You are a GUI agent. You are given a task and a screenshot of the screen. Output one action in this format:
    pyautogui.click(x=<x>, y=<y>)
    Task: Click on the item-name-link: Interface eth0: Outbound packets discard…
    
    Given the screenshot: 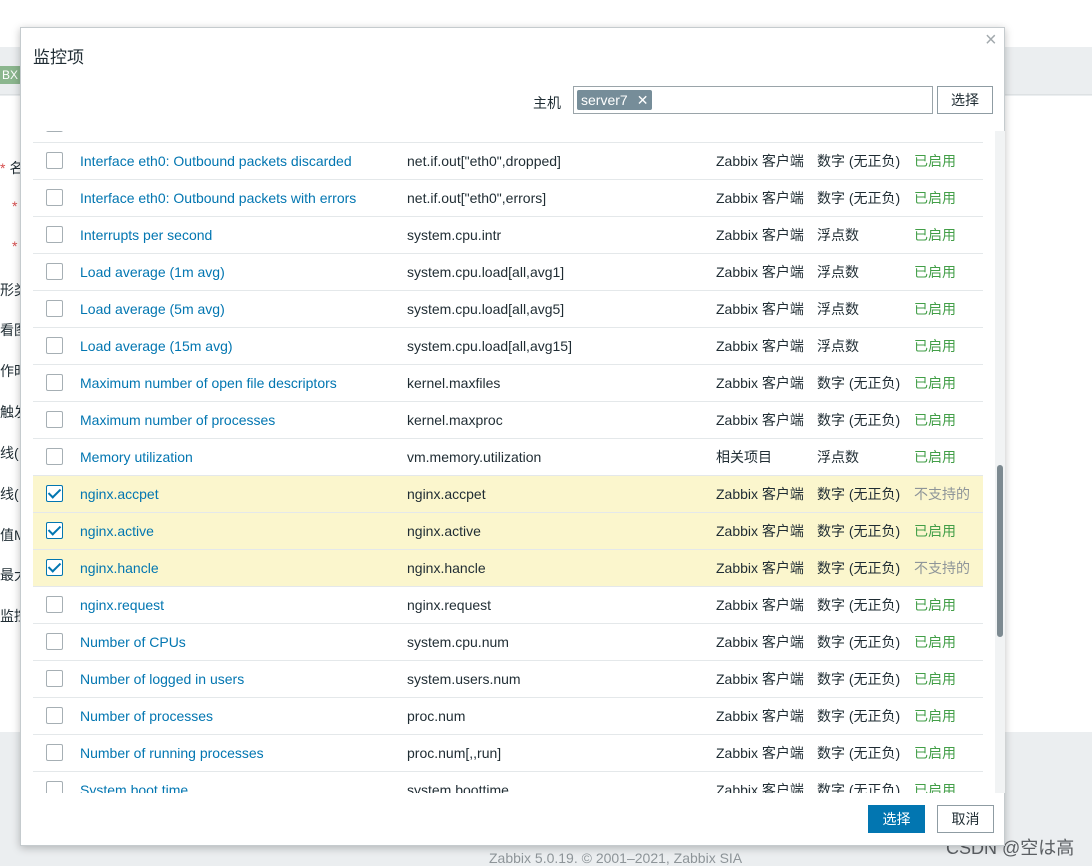 What is the action you would take?
    pyautogui.click(x=216, y=161)
    